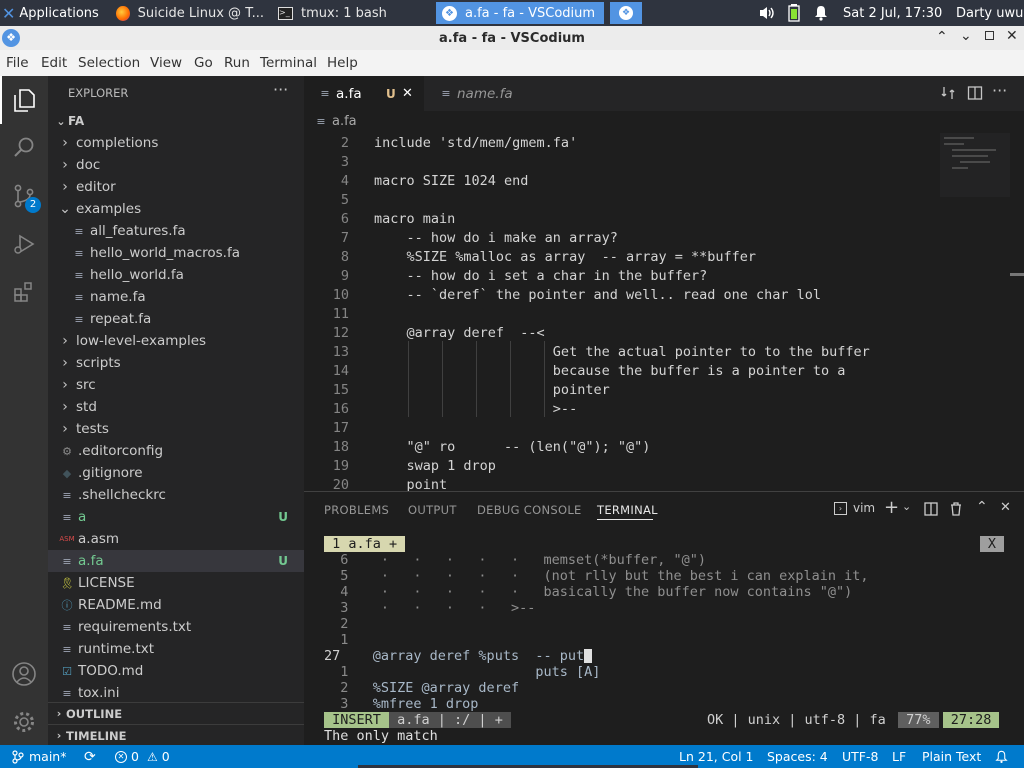 This screenshot has height=768, width=1024. Describe the element at coordinates (975, 93) in the screenshot. I see `split-editor-icon` at that location.